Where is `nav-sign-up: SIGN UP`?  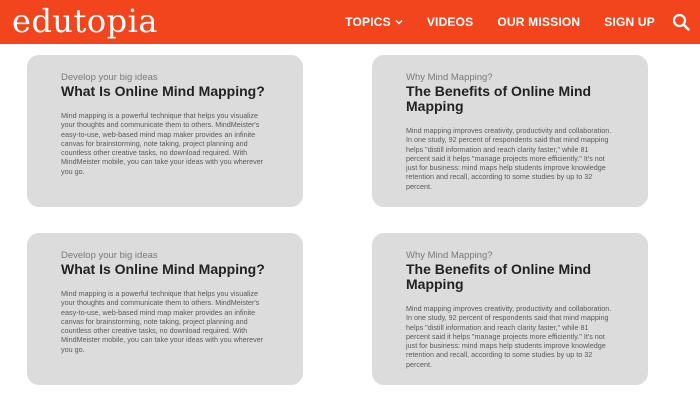 nav-sign-up: SIGN UP is located at coordinates (629, 22).